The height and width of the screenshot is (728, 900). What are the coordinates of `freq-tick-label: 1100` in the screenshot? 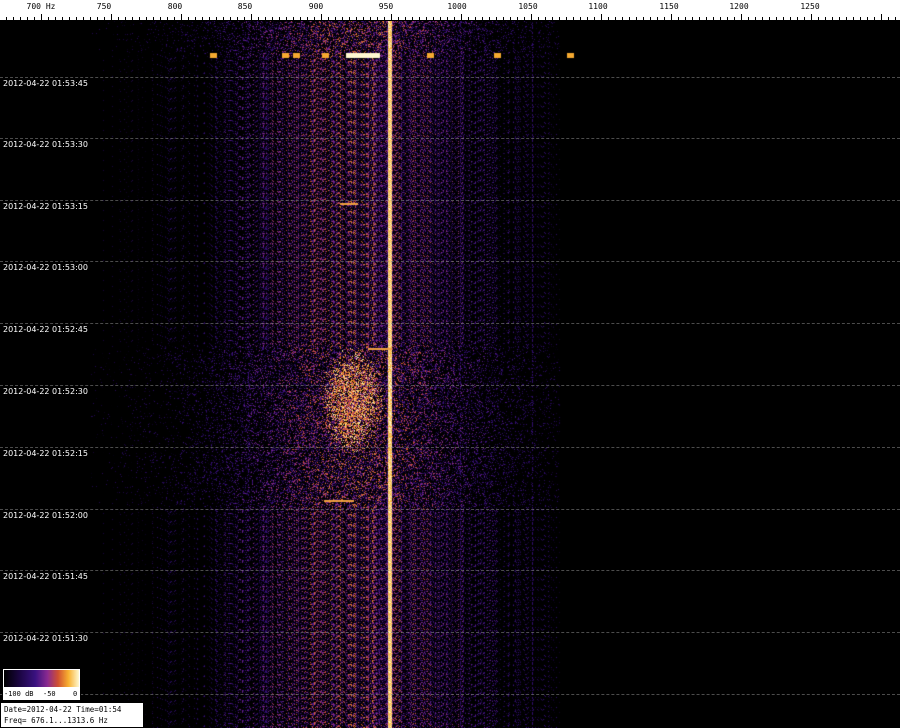 It's located at (598, 6).